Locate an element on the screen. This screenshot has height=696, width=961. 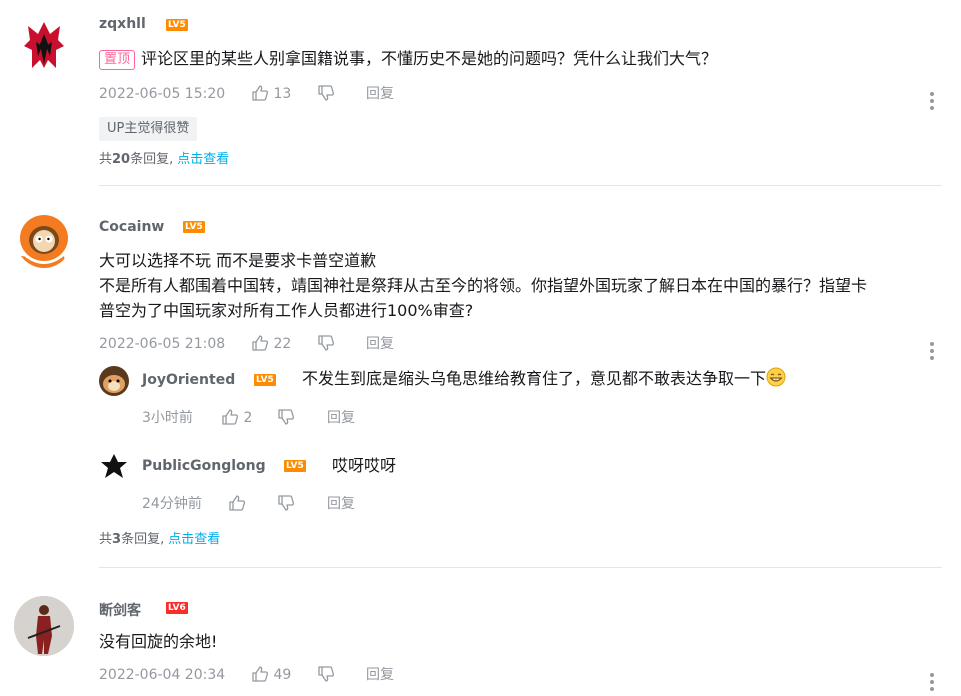
like-count: 49 is located at coordinates (282, 675).